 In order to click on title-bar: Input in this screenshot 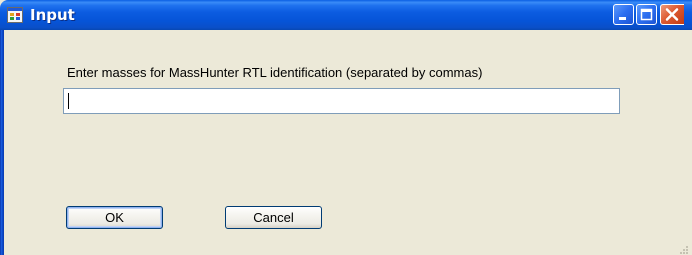, I will do `click(346, 15)`.